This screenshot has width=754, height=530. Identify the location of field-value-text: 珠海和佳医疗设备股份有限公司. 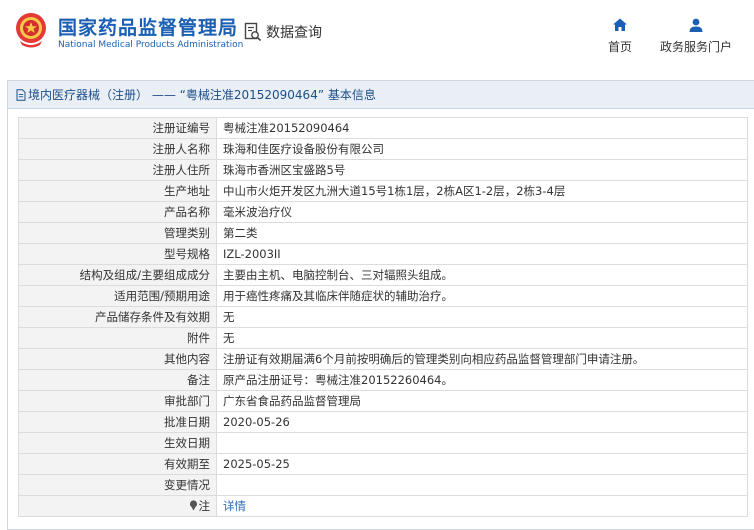
(303, 149).